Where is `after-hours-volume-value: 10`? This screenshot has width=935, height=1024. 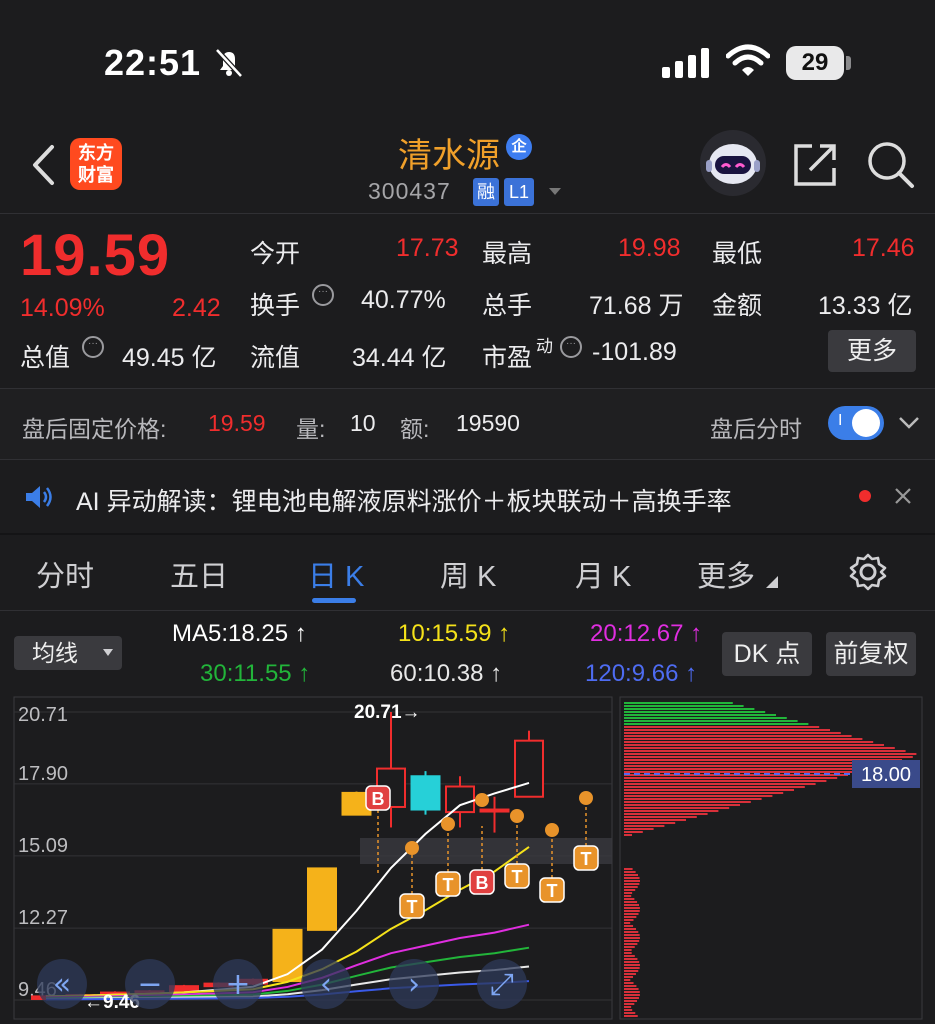 after-hours-volume-value: 10 is located at coordinates (363, 423).